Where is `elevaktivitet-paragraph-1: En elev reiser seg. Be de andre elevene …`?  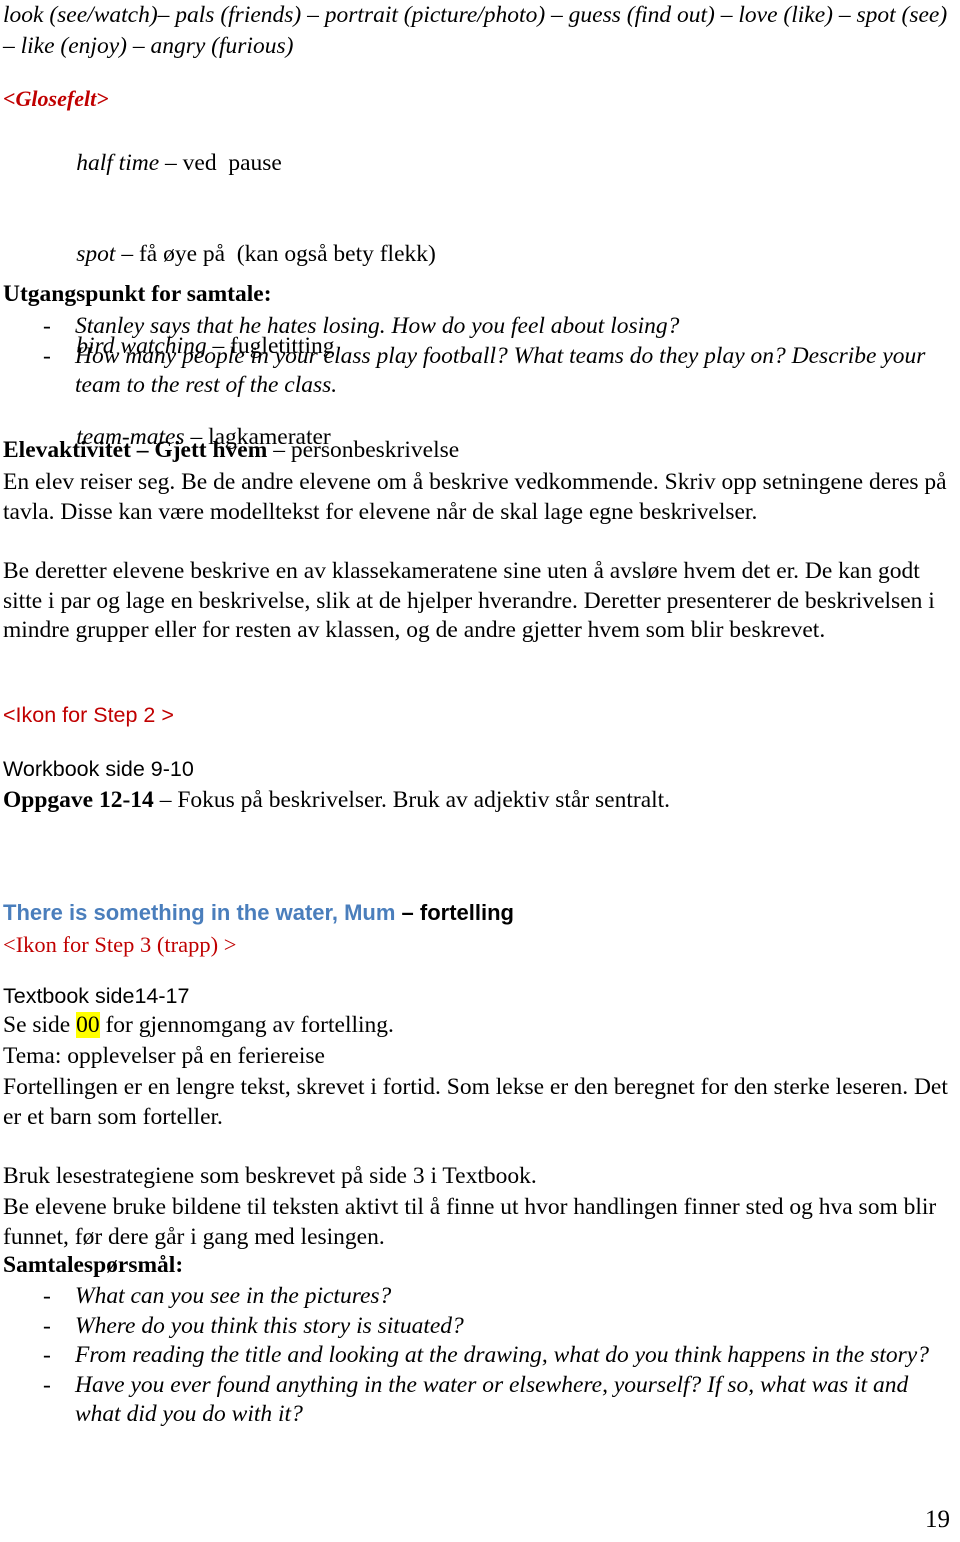
elevaktivitet-paragraph-1: En elev reiser seg. Be de andre elevene … is located at coordinates (475, 497).